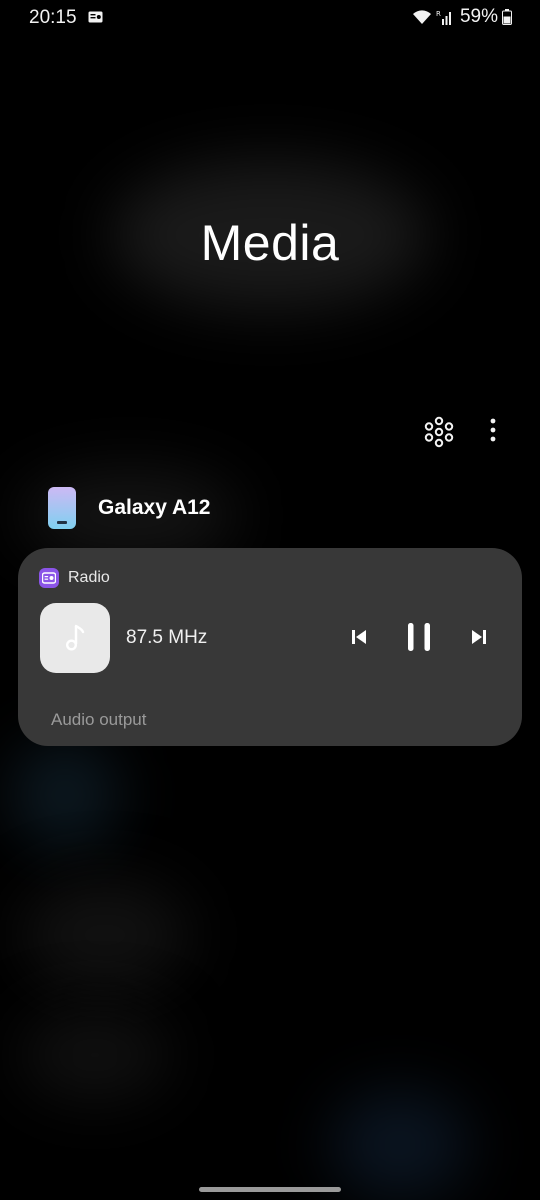 The height and width of the screenshot is (1200, 540). I want to click on skip-previous-icon, so click(359, 637).